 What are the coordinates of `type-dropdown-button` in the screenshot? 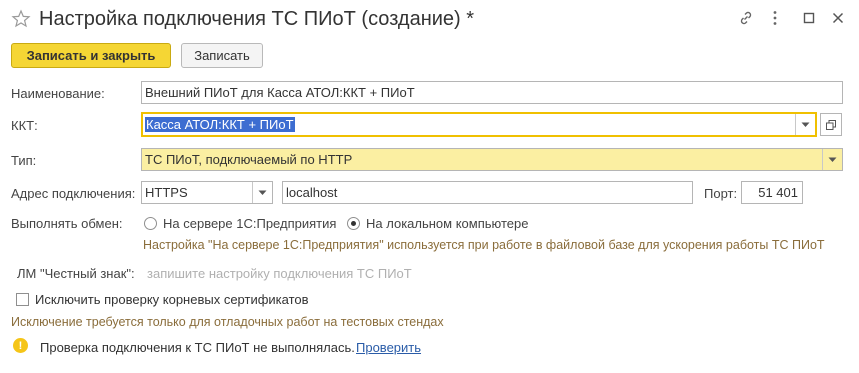 It's located at (832, 159).